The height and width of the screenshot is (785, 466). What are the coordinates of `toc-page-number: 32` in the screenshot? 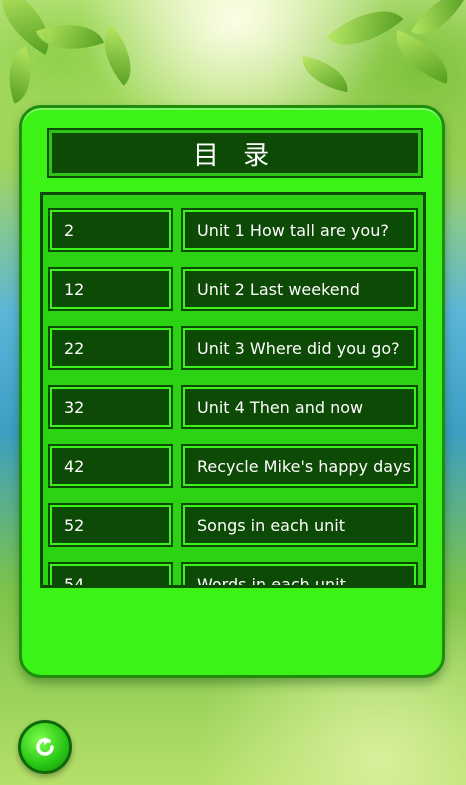 It's located at (110, 407).